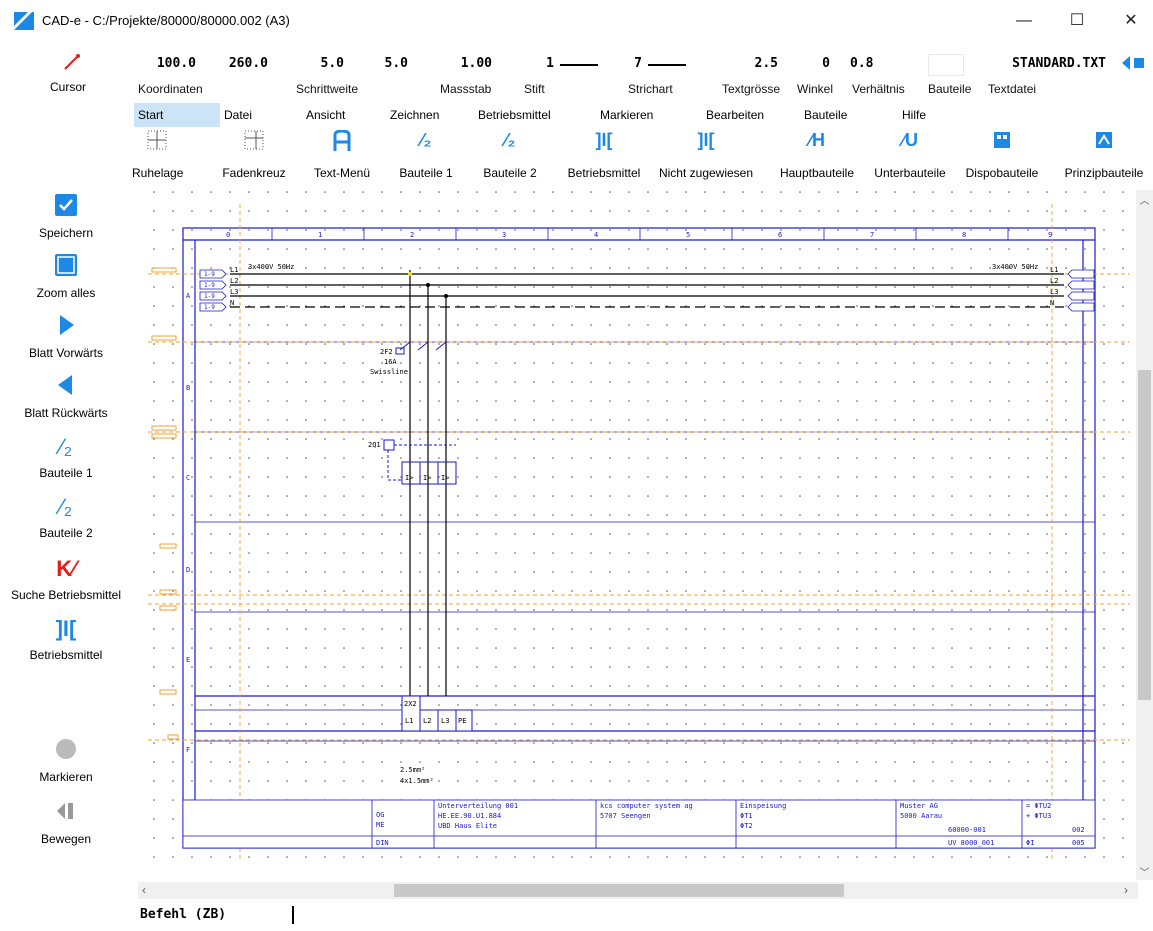 This screenshot has height=931, width=1153. I want to click on tool-text-menu: Text-Menü, so click(342, 156).